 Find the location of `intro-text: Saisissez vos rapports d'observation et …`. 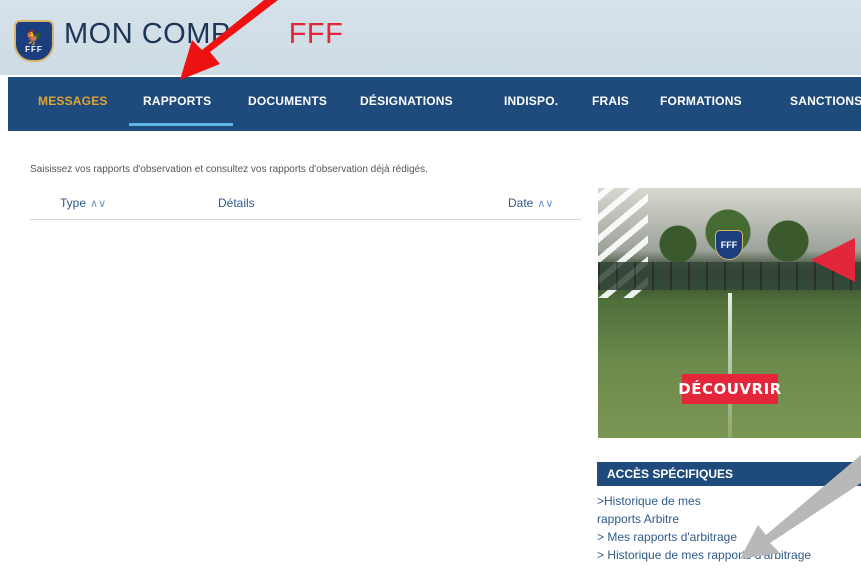

intro-text: Saisissez vos rapports d'observation et … is located at coordinates (229, 169).